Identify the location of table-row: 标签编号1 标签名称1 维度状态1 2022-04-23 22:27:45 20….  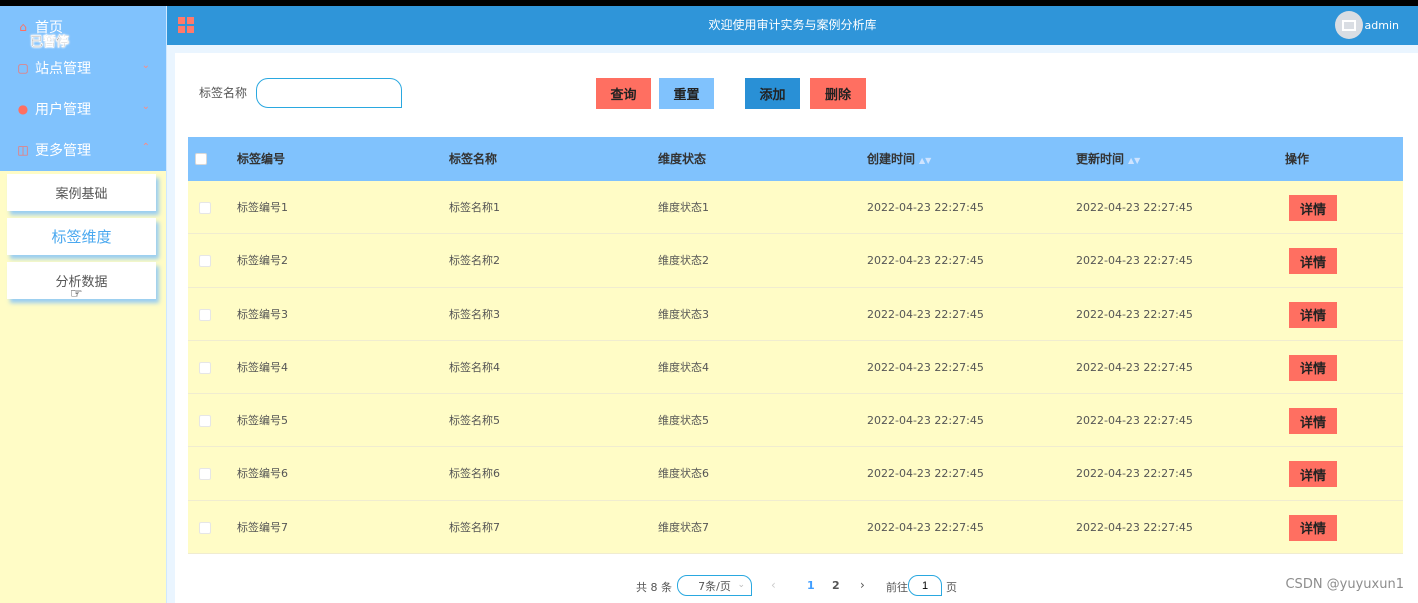
(795, 208).